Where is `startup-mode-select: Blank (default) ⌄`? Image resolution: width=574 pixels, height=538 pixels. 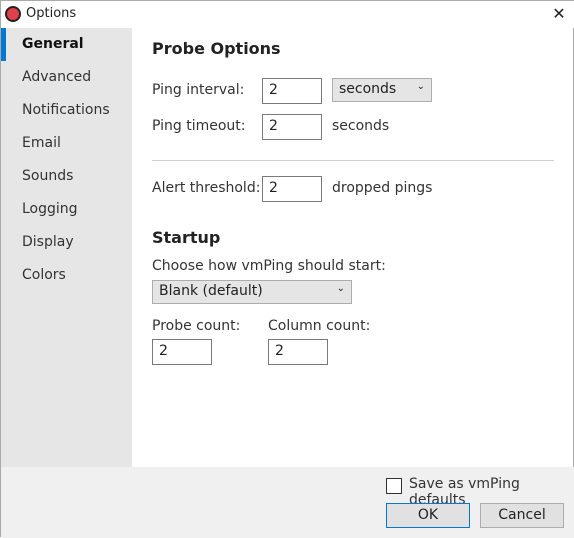 startup-mode-select: Blank (default) ⌄ is located at coordinates (252, 292).